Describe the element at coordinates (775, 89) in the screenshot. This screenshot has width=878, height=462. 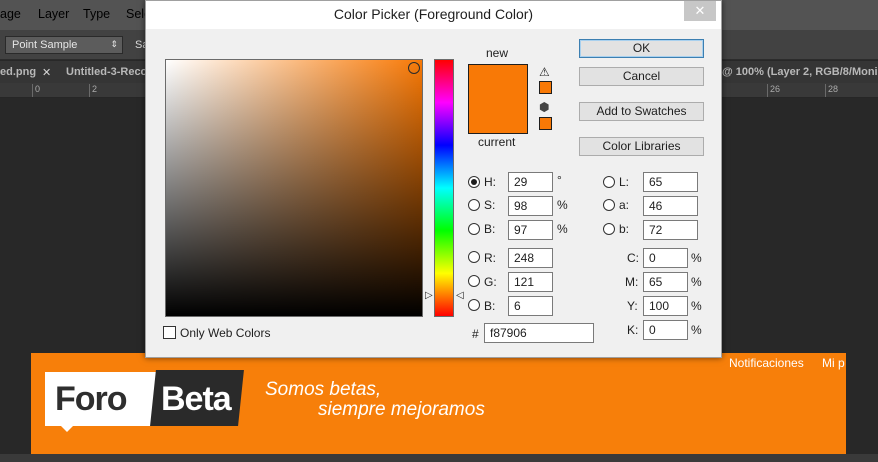
I see `ruler-mark: 26` at that location.